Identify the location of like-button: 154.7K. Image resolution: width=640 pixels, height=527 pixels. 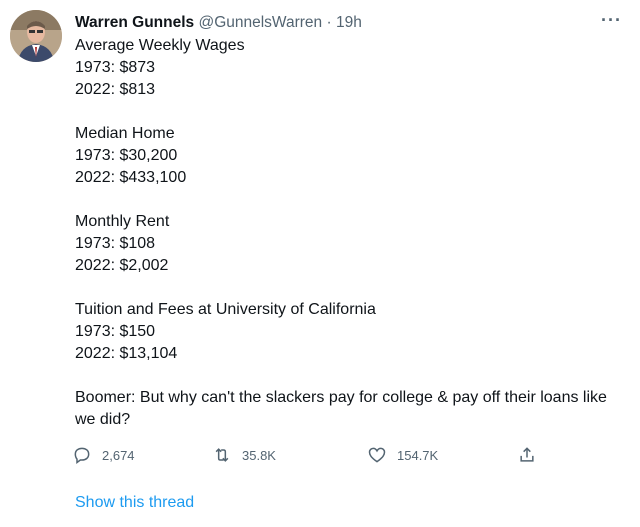
(402, 455).